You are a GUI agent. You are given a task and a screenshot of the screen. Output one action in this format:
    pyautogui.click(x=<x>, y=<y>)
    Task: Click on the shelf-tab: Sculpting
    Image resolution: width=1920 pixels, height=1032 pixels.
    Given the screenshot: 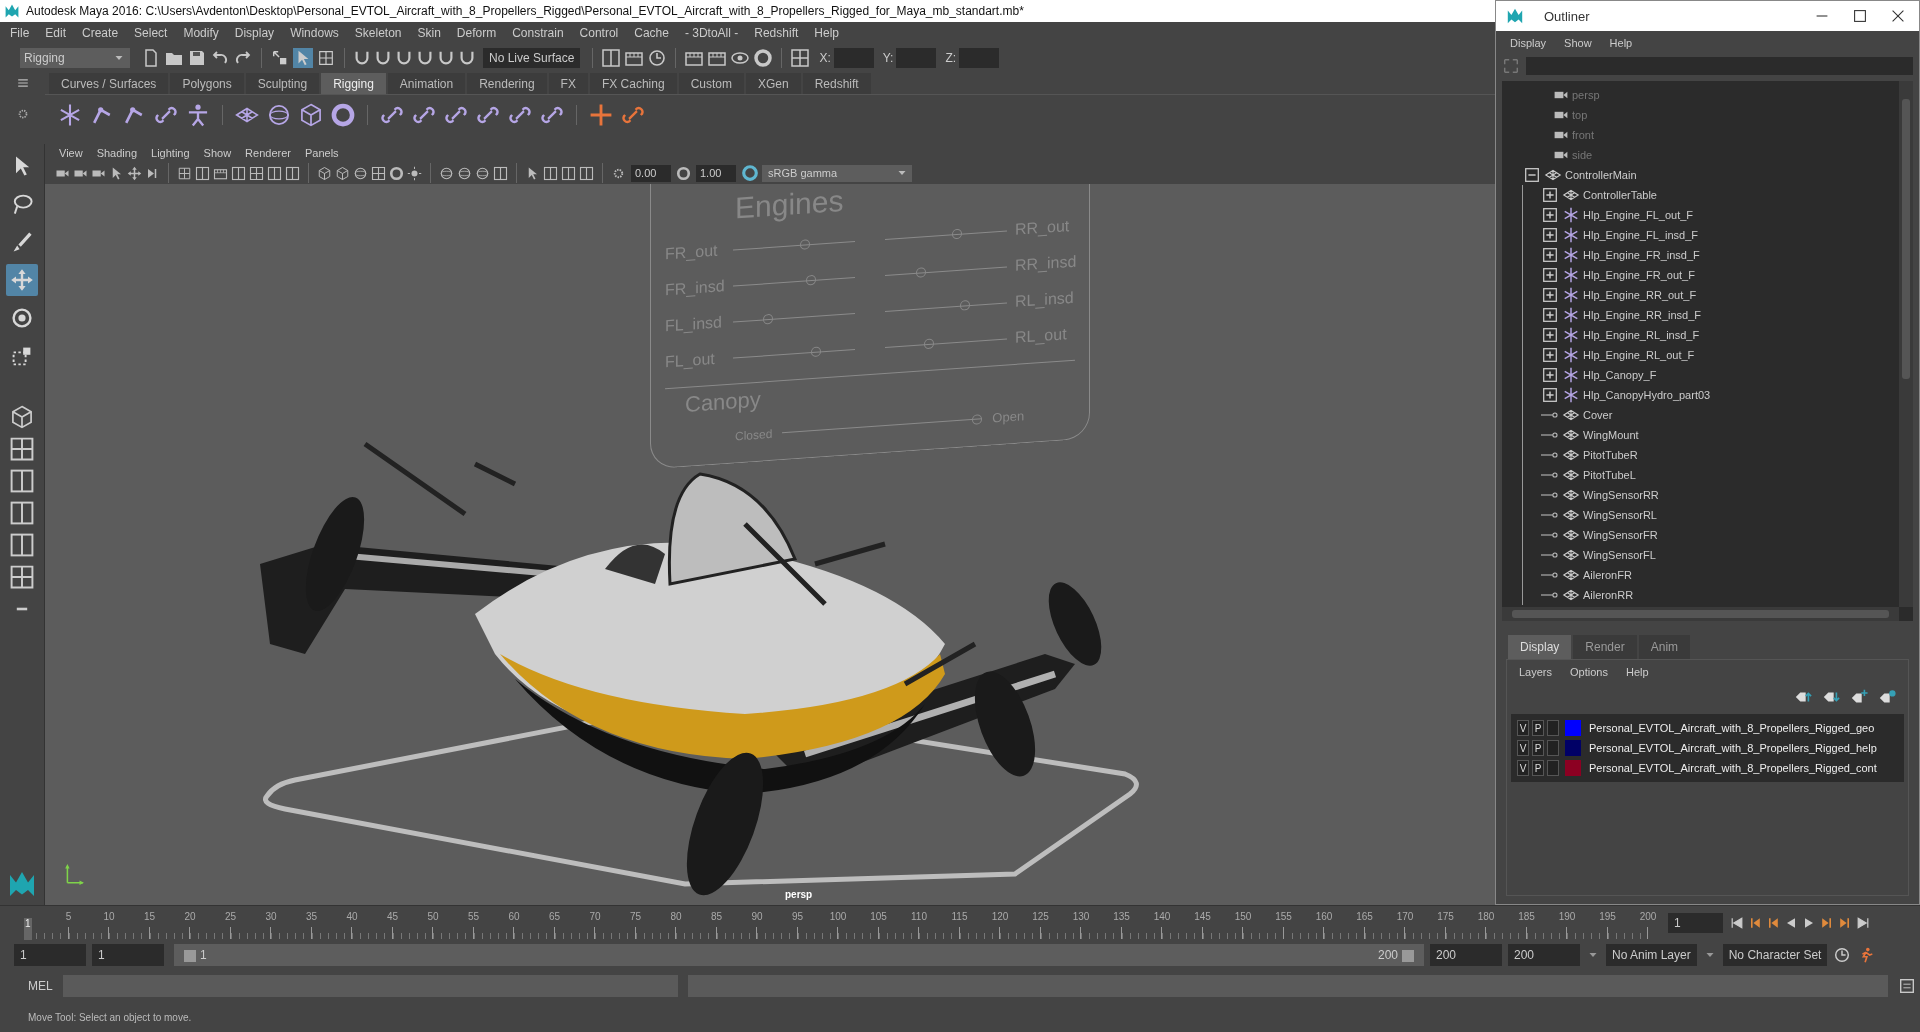 What is the action you would take?
    pyautogui.click(x=282, y=83)
    